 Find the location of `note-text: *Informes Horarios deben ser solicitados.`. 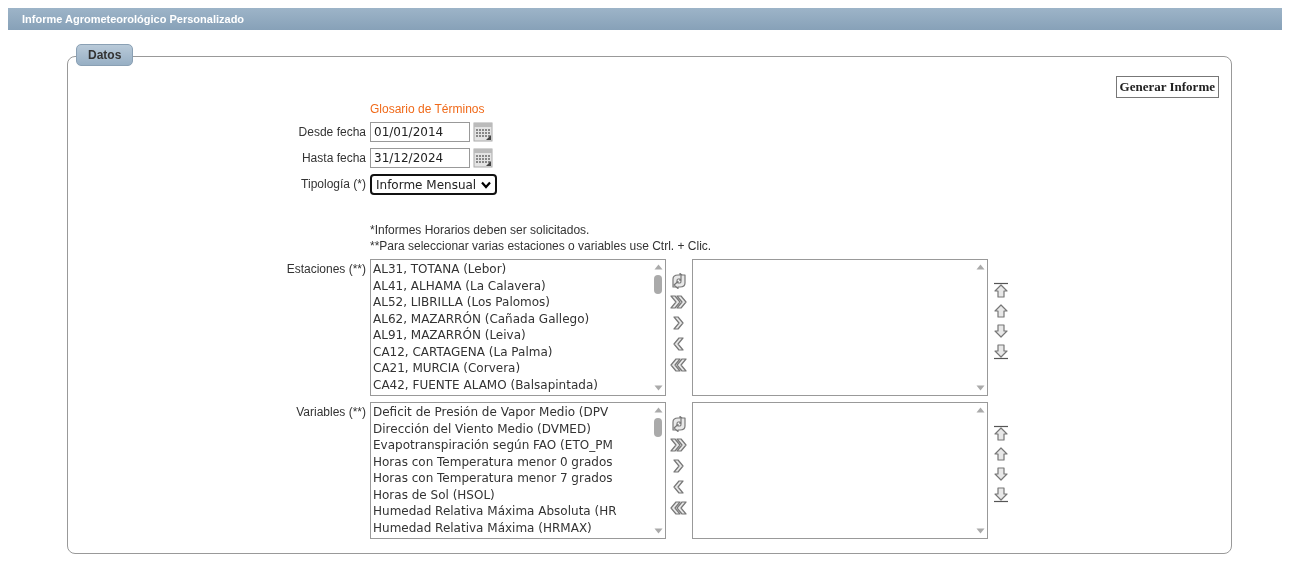

note-text: *Informes Horarios deben ser solicitados. is located at coordinates (480, 230).